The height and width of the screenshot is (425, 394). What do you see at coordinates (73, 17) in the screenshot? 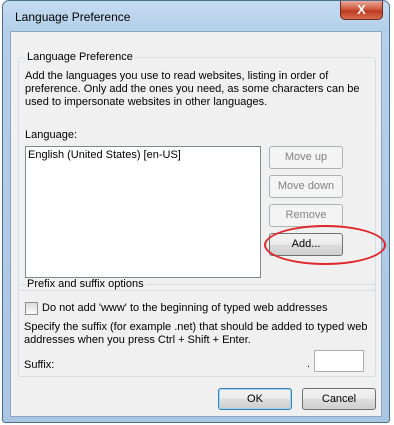
I see `window-title: Language Preference` at bounding box center [73, 17].